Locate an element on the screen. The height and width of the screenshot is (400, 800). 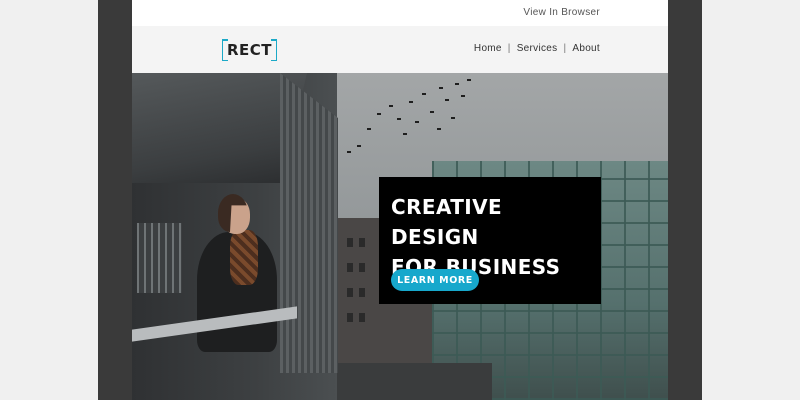
view-in-browser-link: View In Browser is located at coordinates (561, 12).